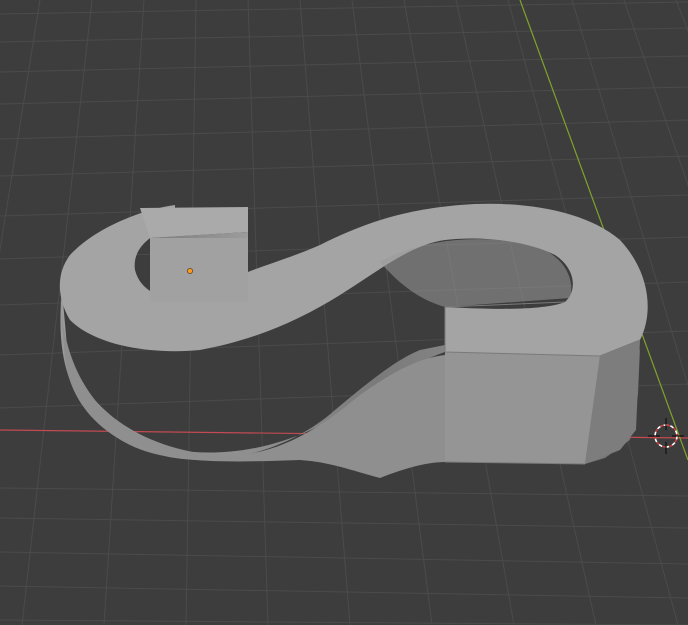 The width and height of the screenshot is (688, 625). What do you see at coordinates (199, 270) in the screenshot?
I see `s-left-end-face` at bounding box center [199, 270].